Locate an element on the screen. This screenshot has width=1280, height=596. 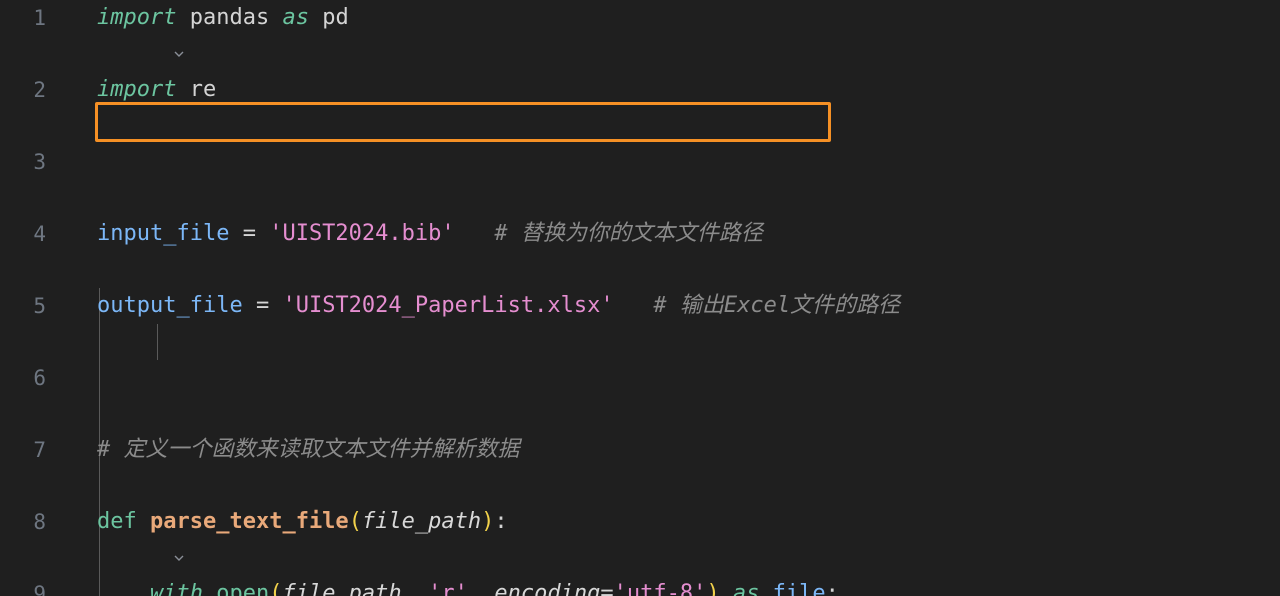
code-line-2: 2 import re is located at coordinates (640, 90).